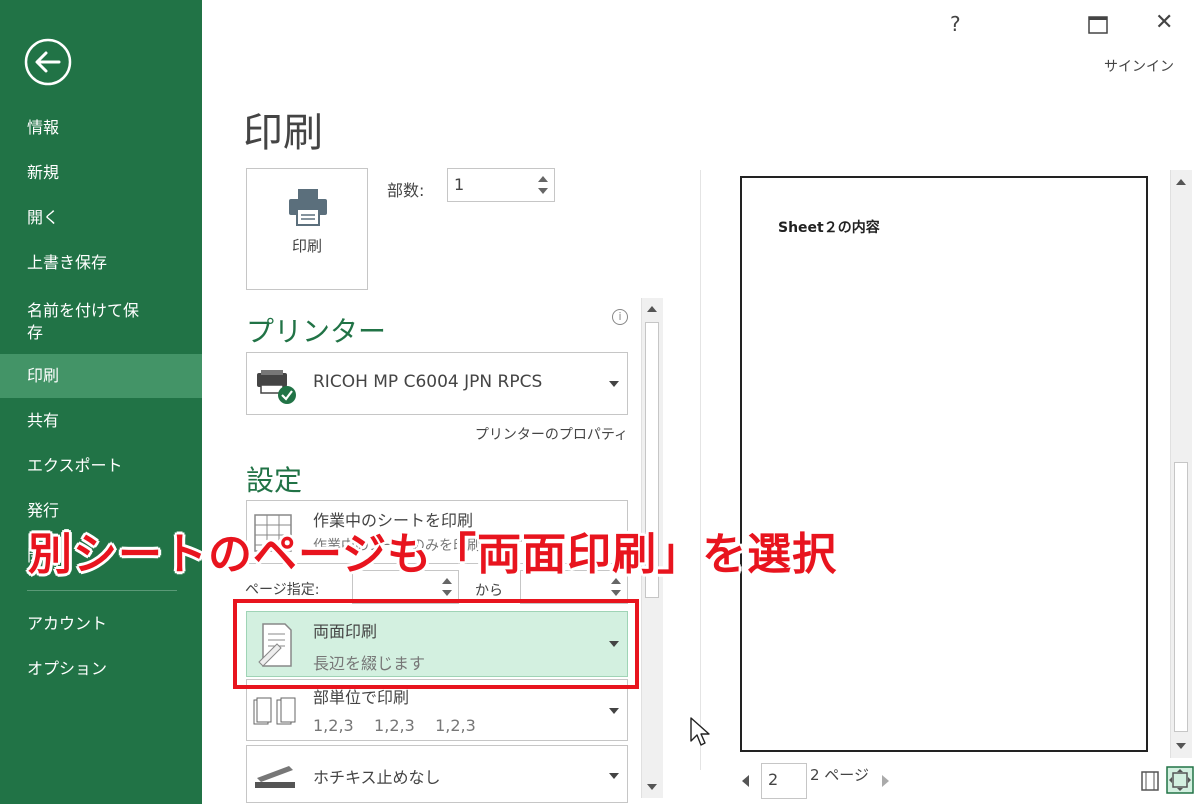 Image resolution: width=1200 pixels, height=804 pixels. What do you see at coordinates (436, 644) in the screenshot?
I see `annotation-highlight-box` at bounding box center [436, 644].